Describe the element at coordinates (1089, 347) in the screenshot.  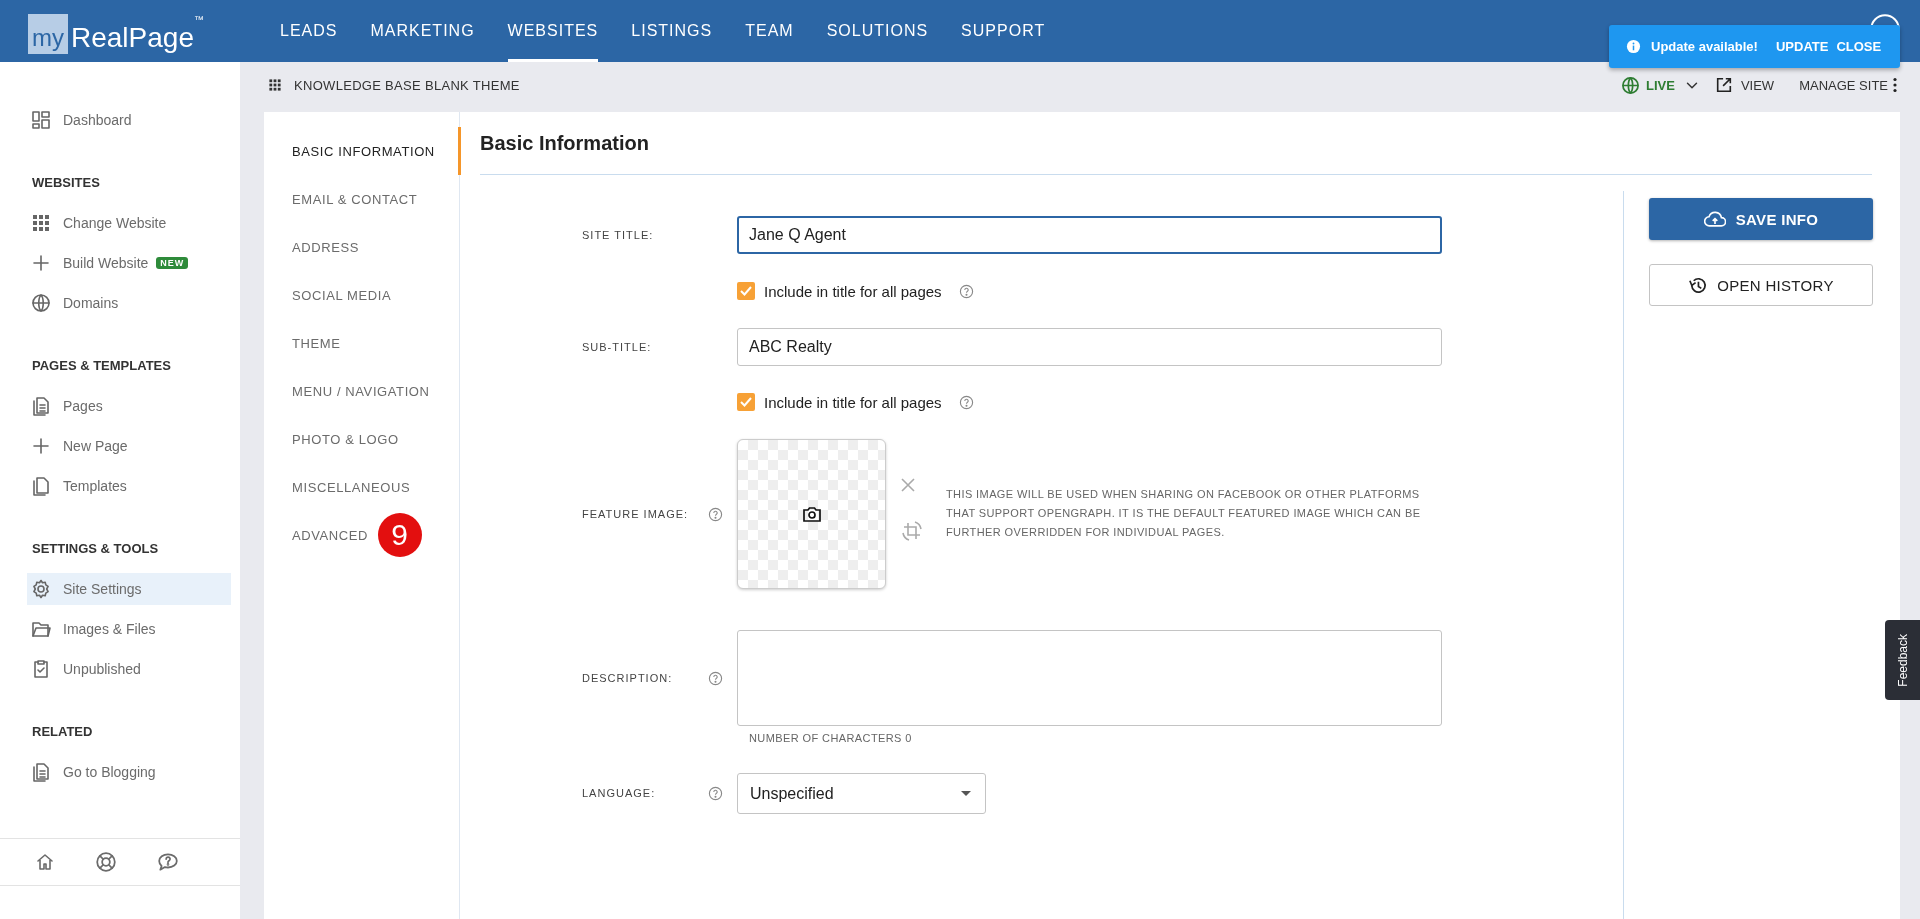
I see `text-field: ABC Realty` at that location.